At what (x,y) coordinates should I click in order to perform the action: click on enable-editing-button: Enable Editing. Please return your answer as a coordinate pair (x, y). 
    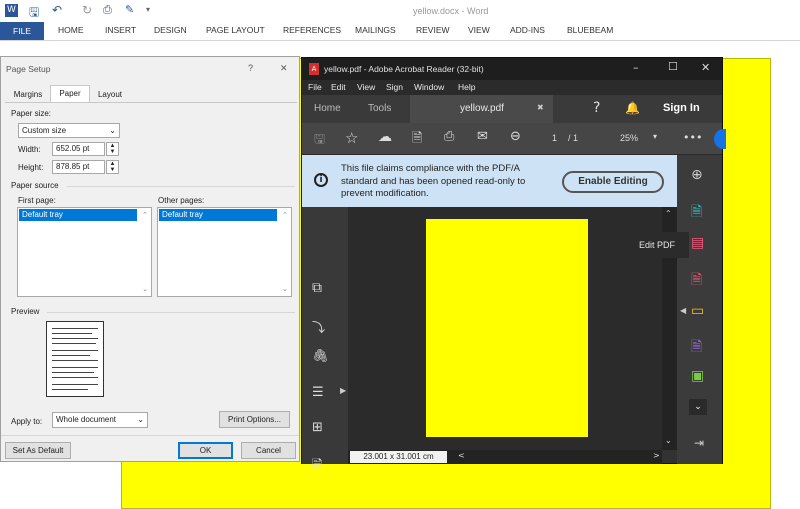
    Looking at the image, I should click on (613, 182).